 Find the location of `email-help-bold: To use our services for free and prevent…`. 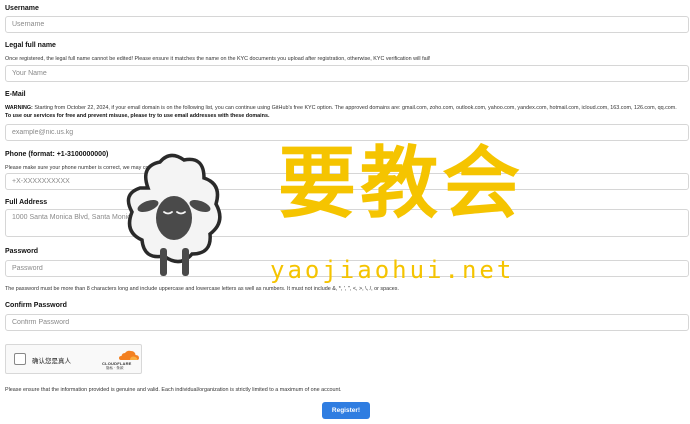

email-help-bold: To use our services for free and prevent… is located at coordinates (137, 116).